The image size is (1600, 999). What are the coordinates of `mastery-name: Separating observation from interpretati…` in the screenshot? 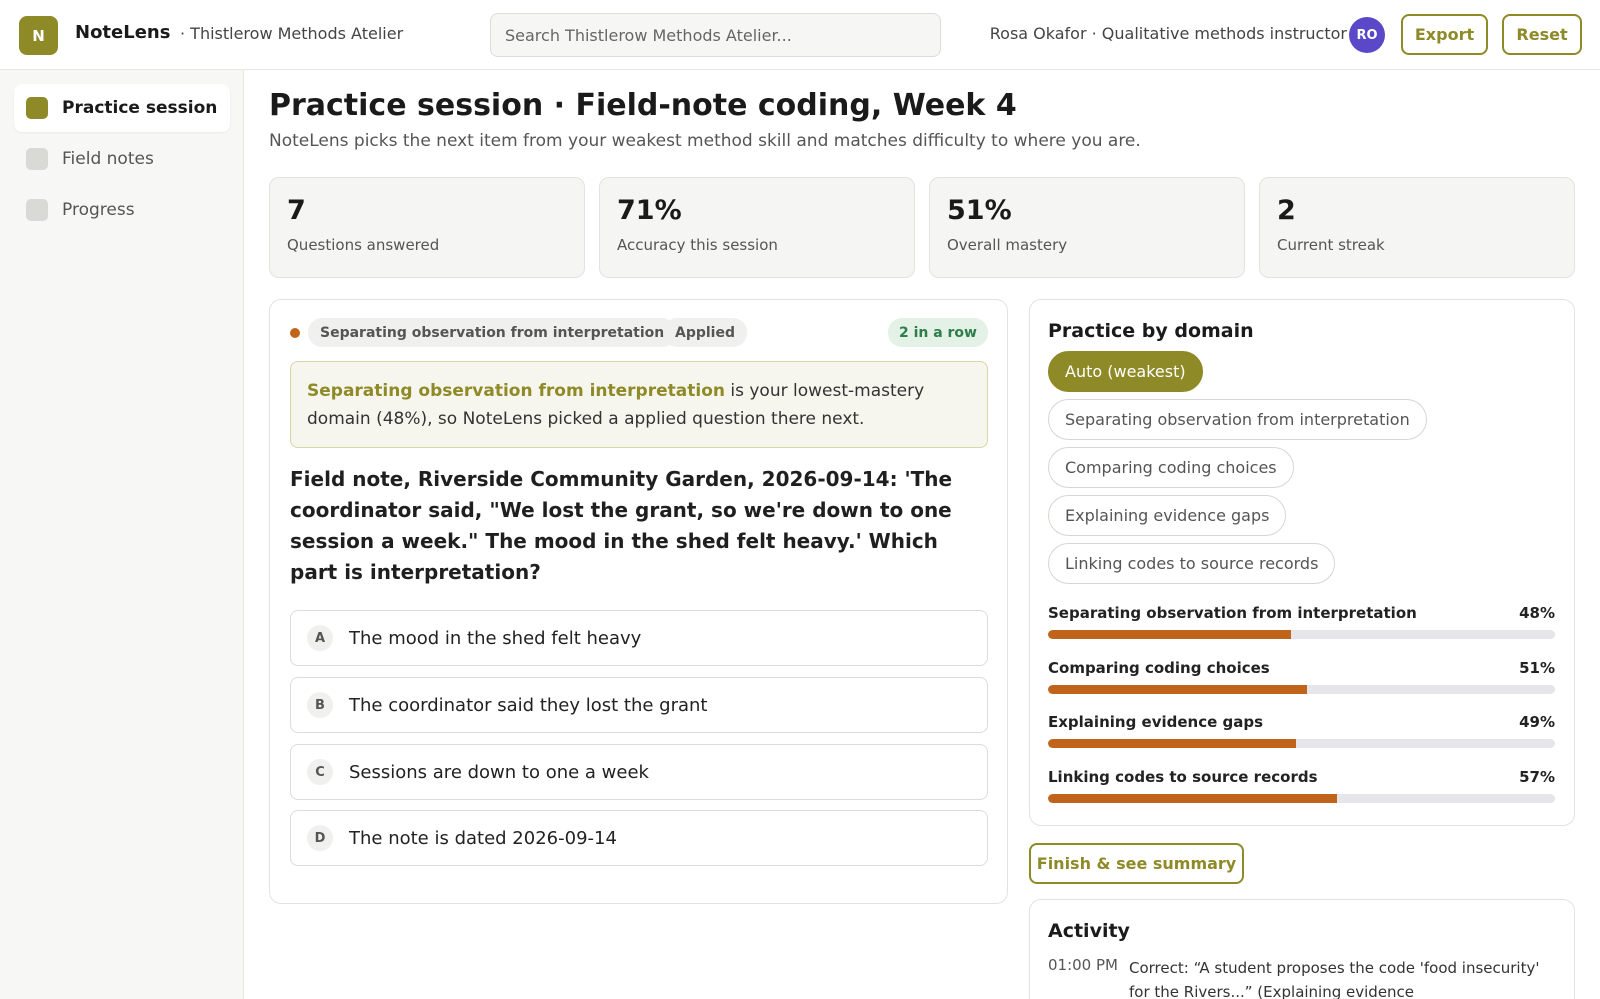 It's located at (1232, 613).